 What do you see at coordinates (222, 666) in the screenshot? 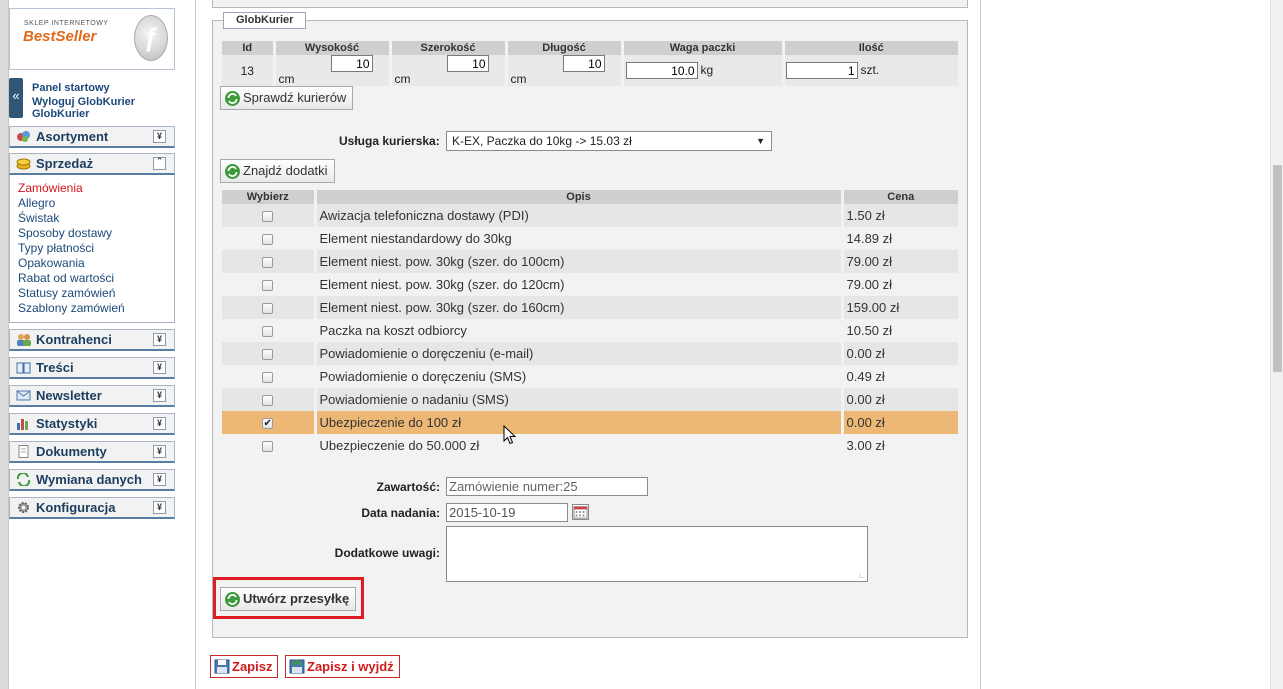
I see `floppy-disk-icon` at bounding box center [222, 666].